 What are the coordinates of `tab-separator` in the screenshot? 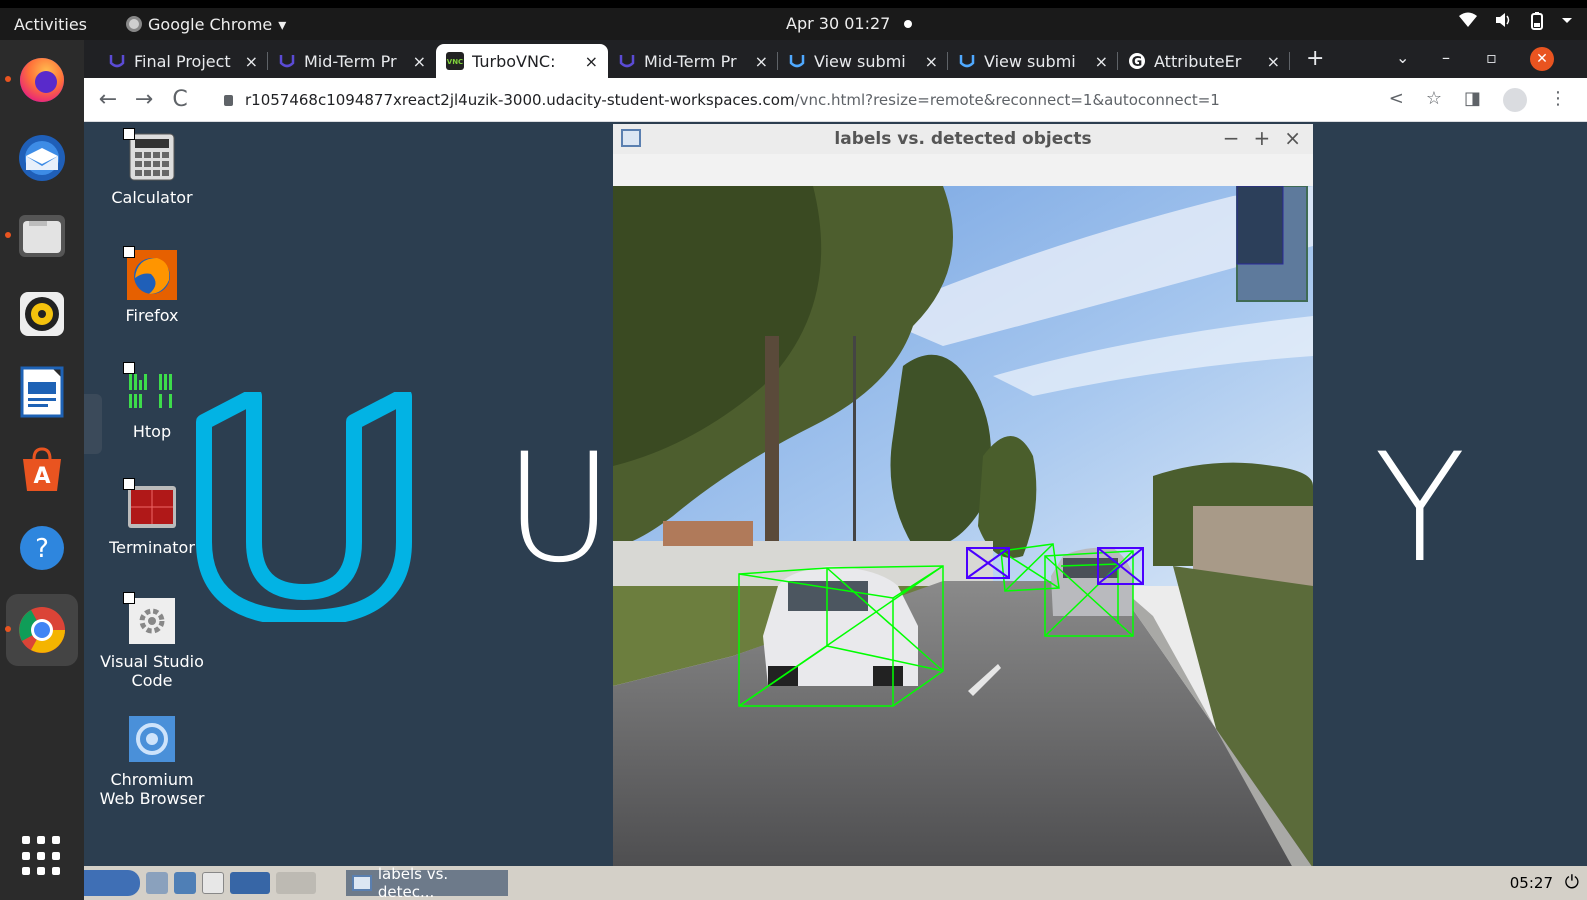 It's located at (1289, 61).